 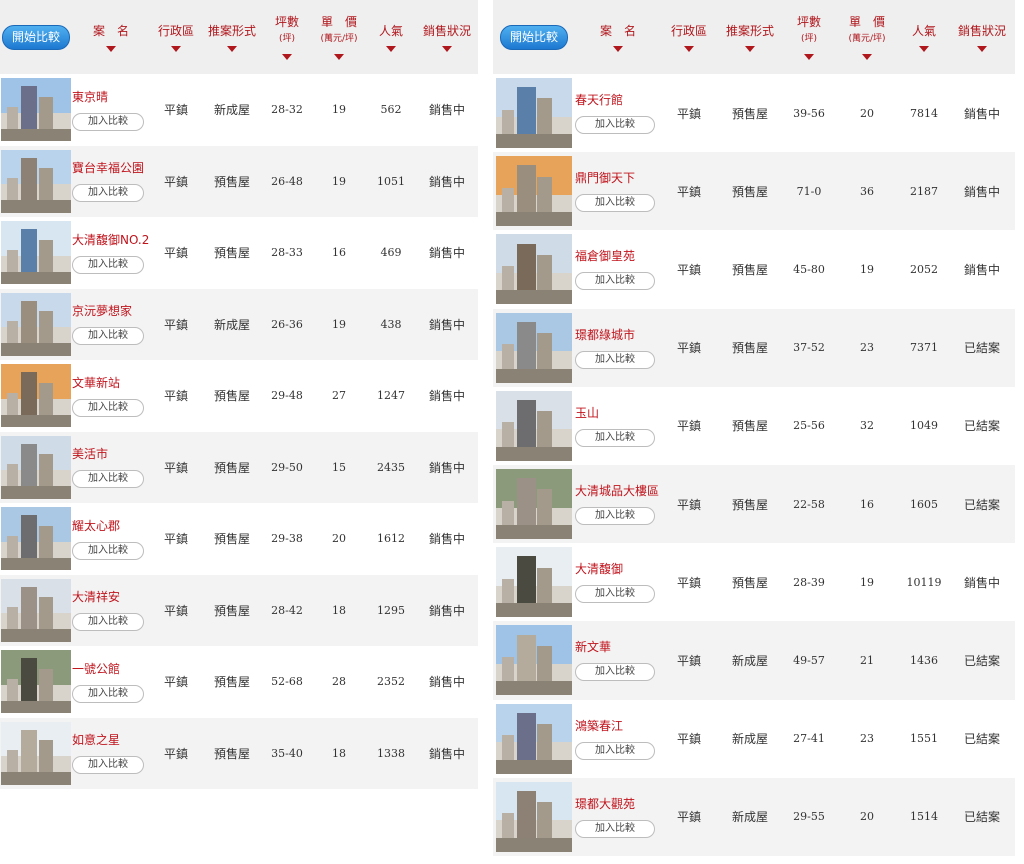 I want to click on project-name-link: 大清馥御, so click(x=618, y=569).